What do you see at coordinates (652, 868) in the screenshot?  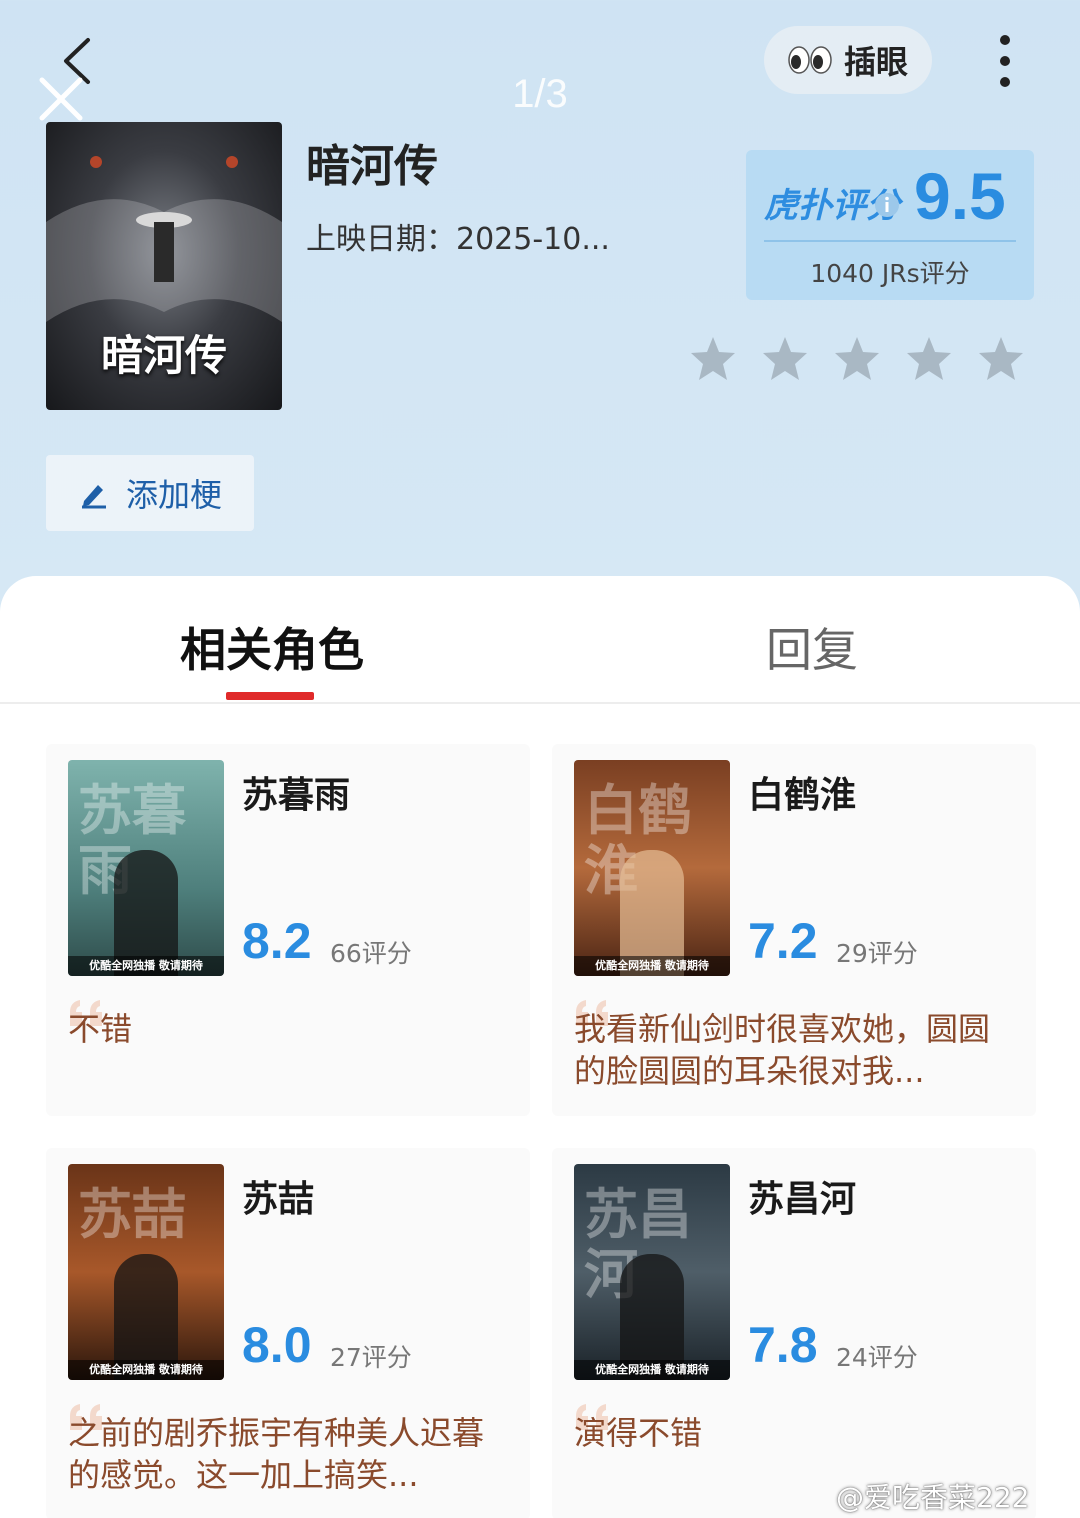 I see `role-poster: 白鹤淮 优酷全网独播 敬请期待` at bounding box center [652, 868].